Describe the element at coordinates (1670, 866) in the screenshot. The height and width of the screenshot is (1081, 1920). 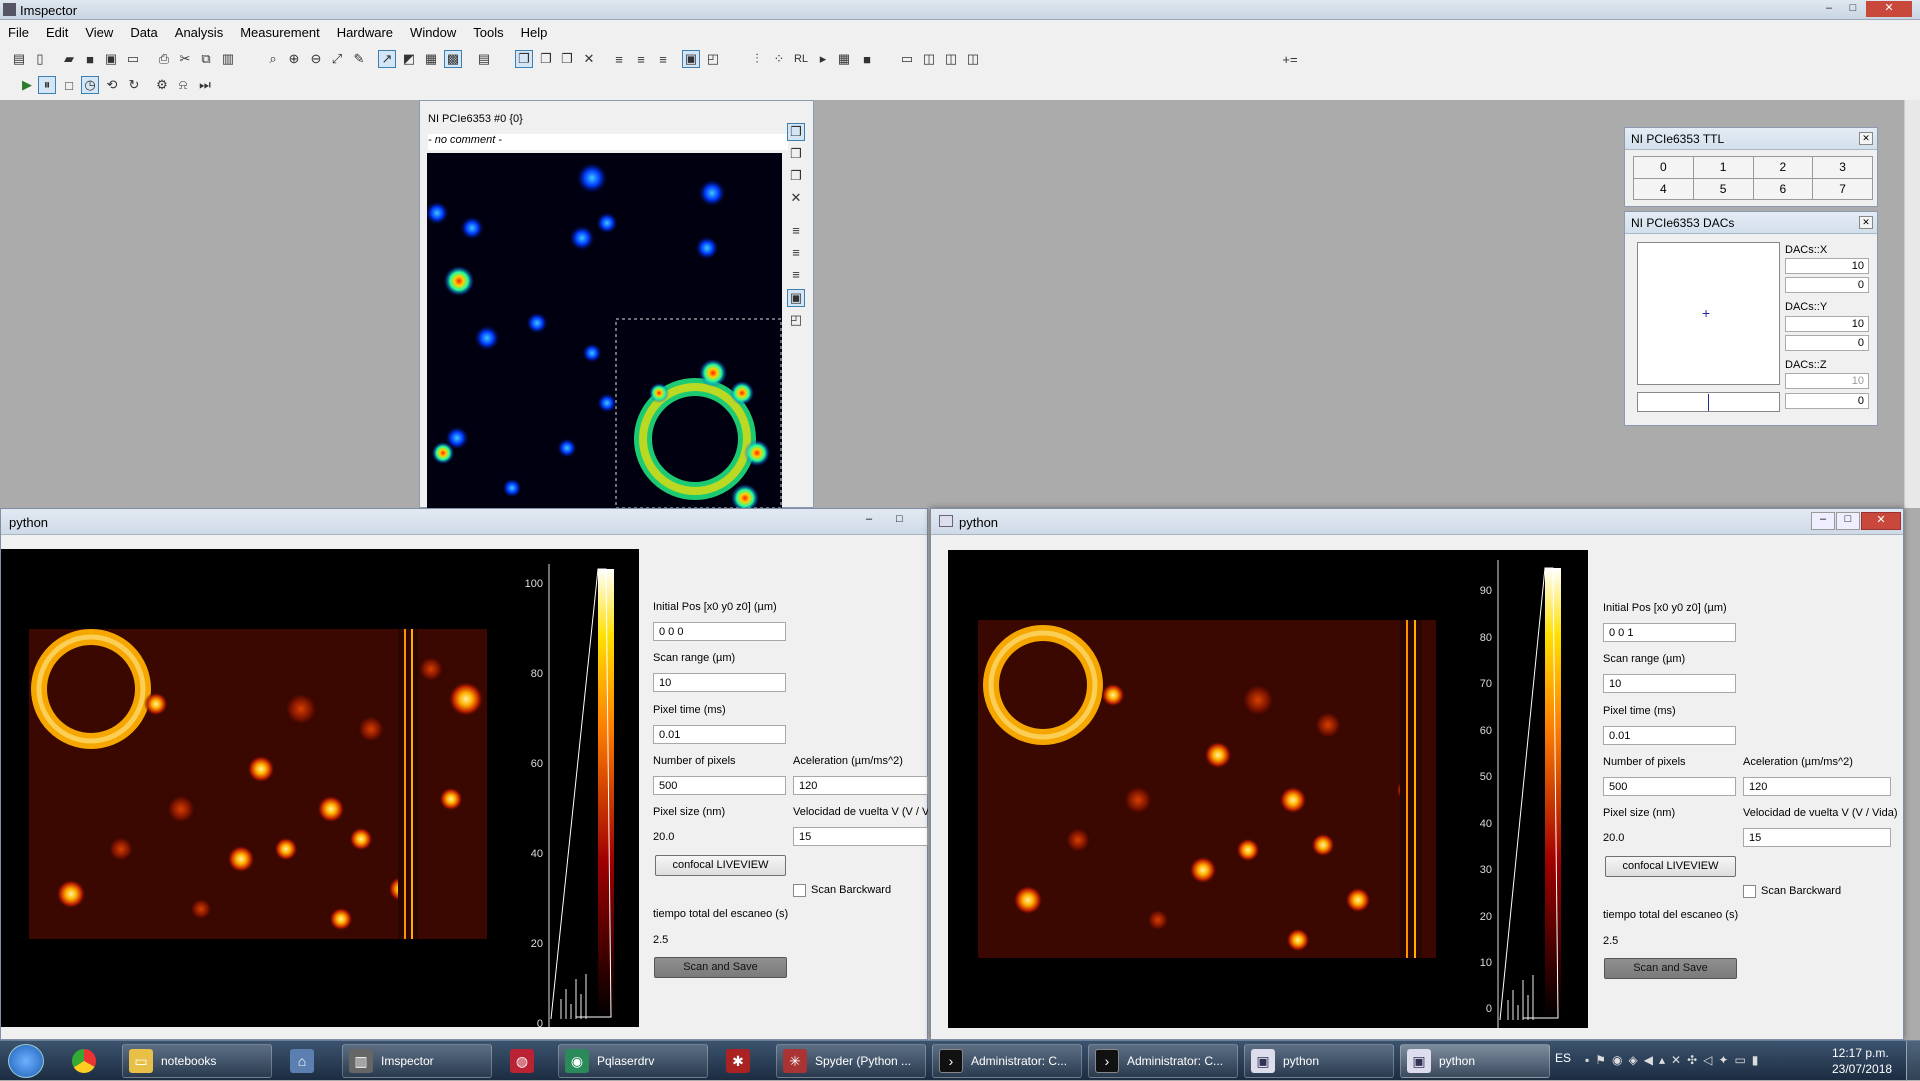
I see `confocal-liveview-button: confocal LIVEVIEW` at that location.